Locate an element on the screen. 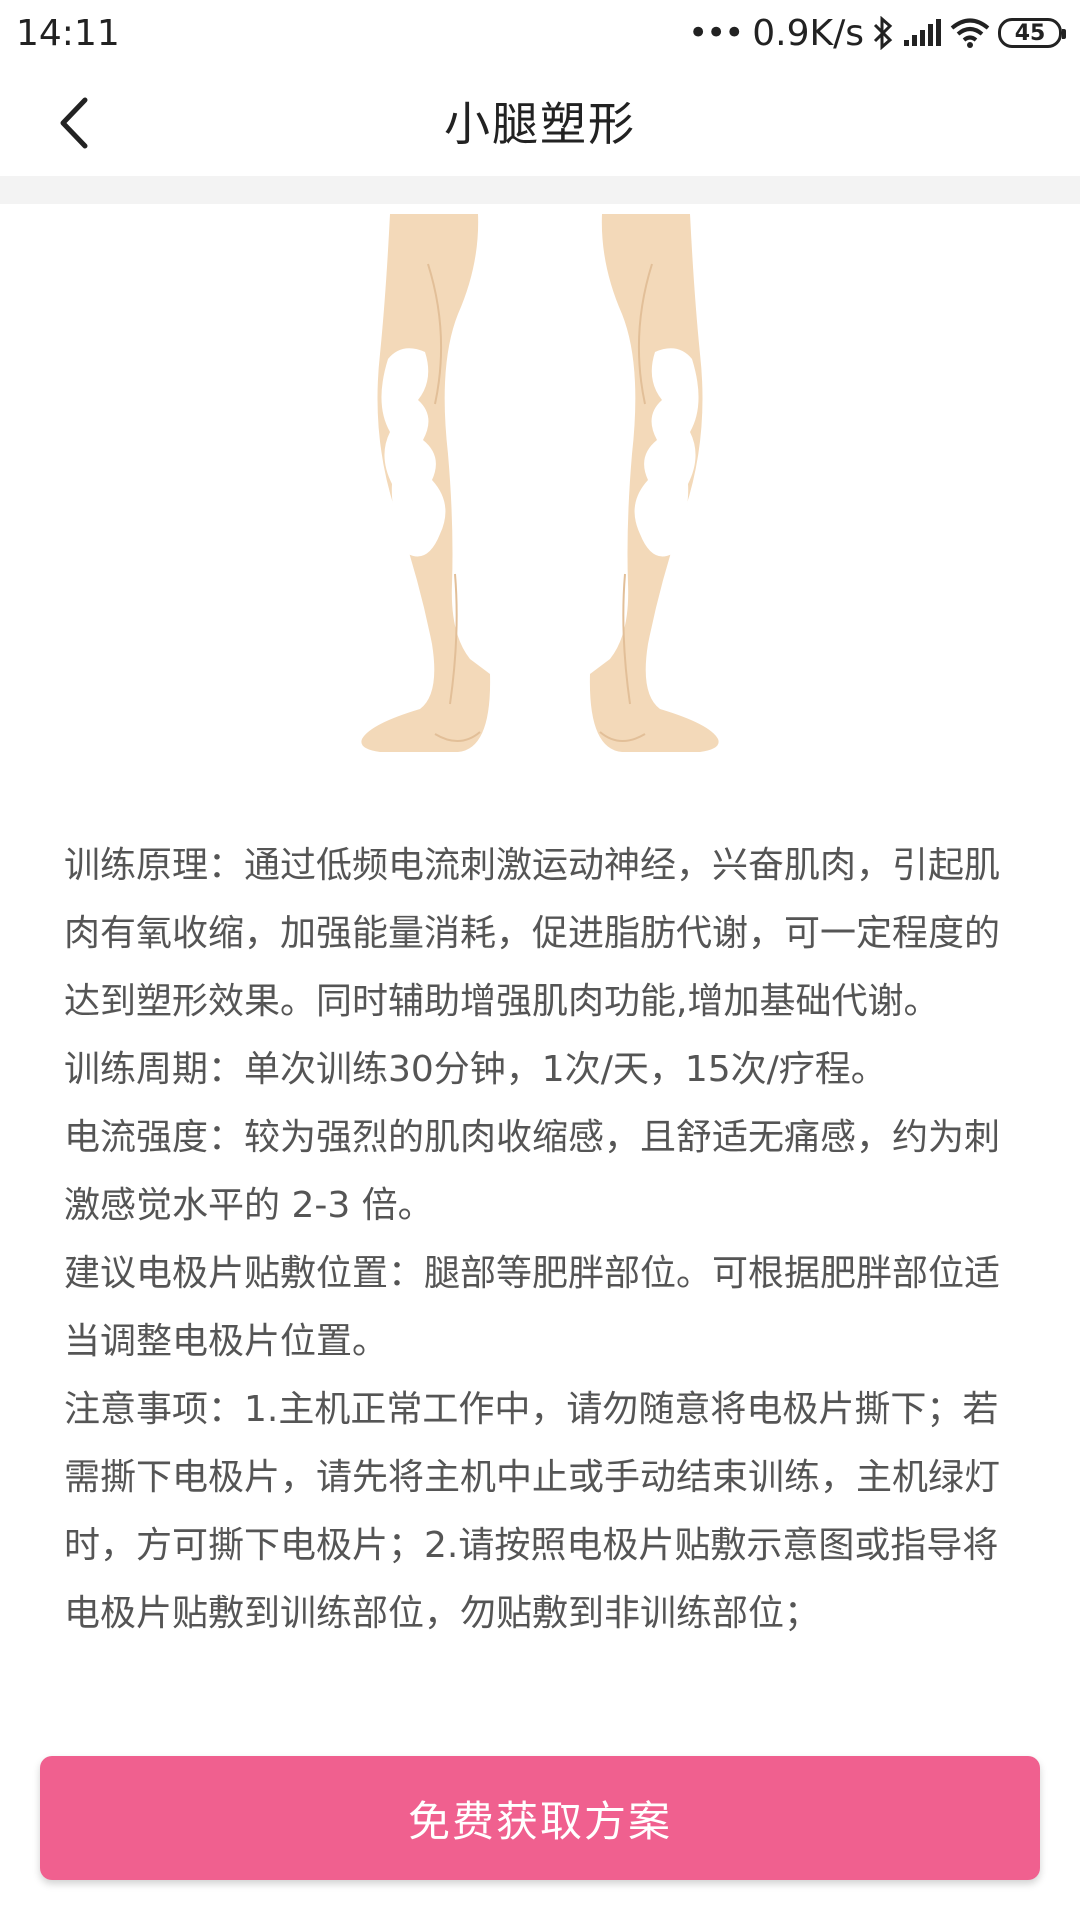 The height and width of the screenshot is (1920, 1080). header-divider is located at coordinates (540, 190).